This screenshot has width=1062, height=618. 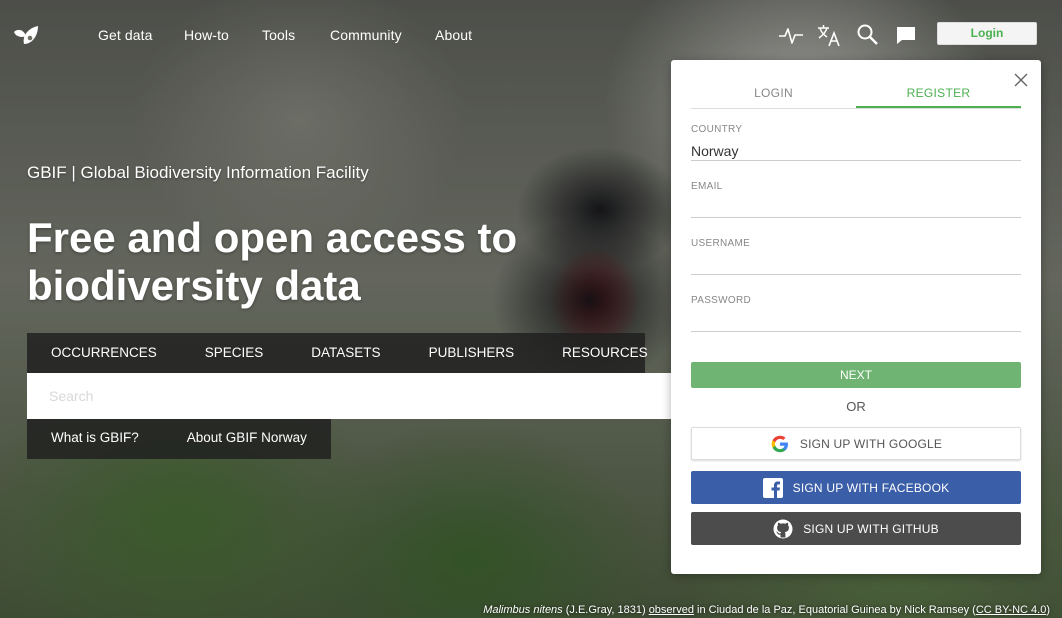 I want to click on feedback-icon, so click(x=906, y=35).